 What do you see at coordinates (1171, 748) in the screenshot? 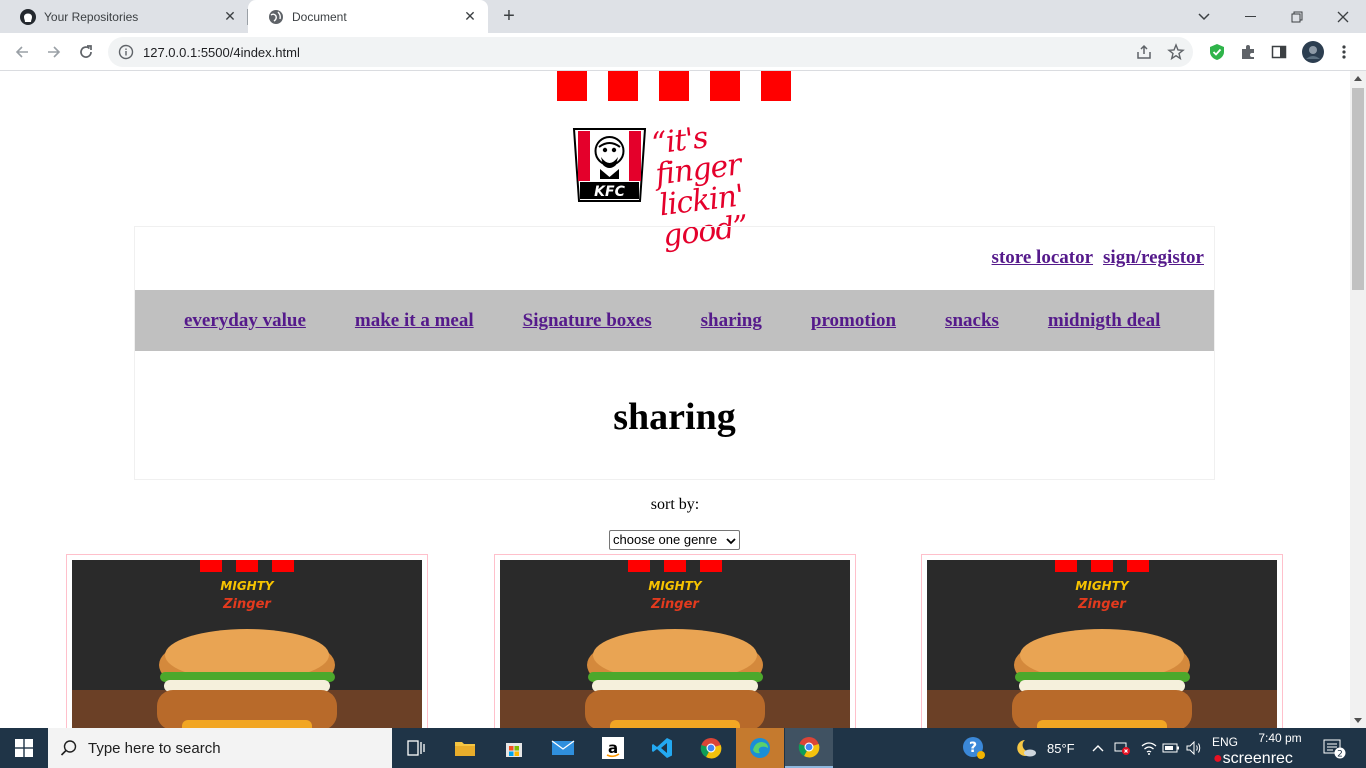
I see `battery-icon` at bounding box center [1171, 748].